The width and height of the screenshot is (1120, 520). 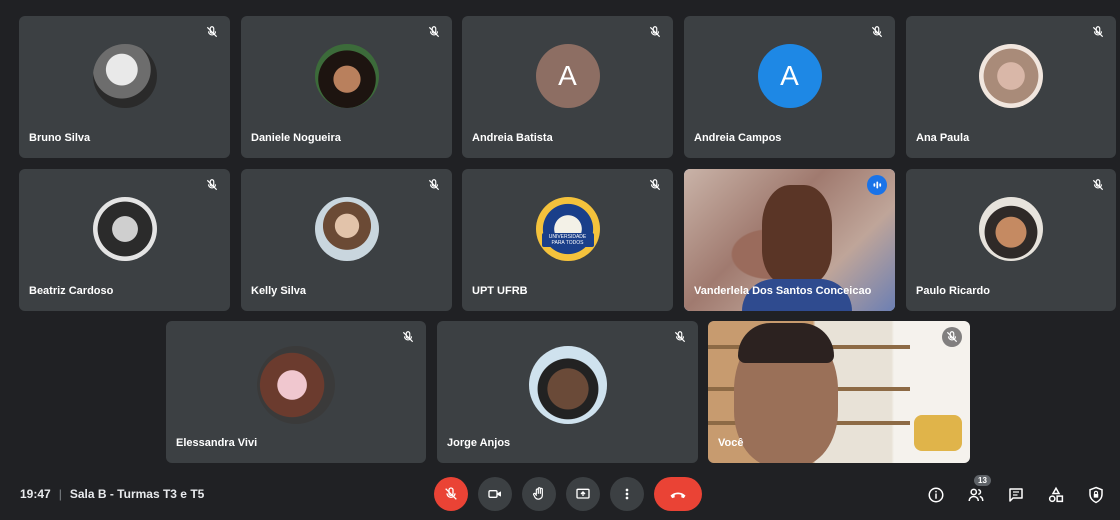 I want to click on participant-tile: Bruno Silva, so click(x=124, y=87).